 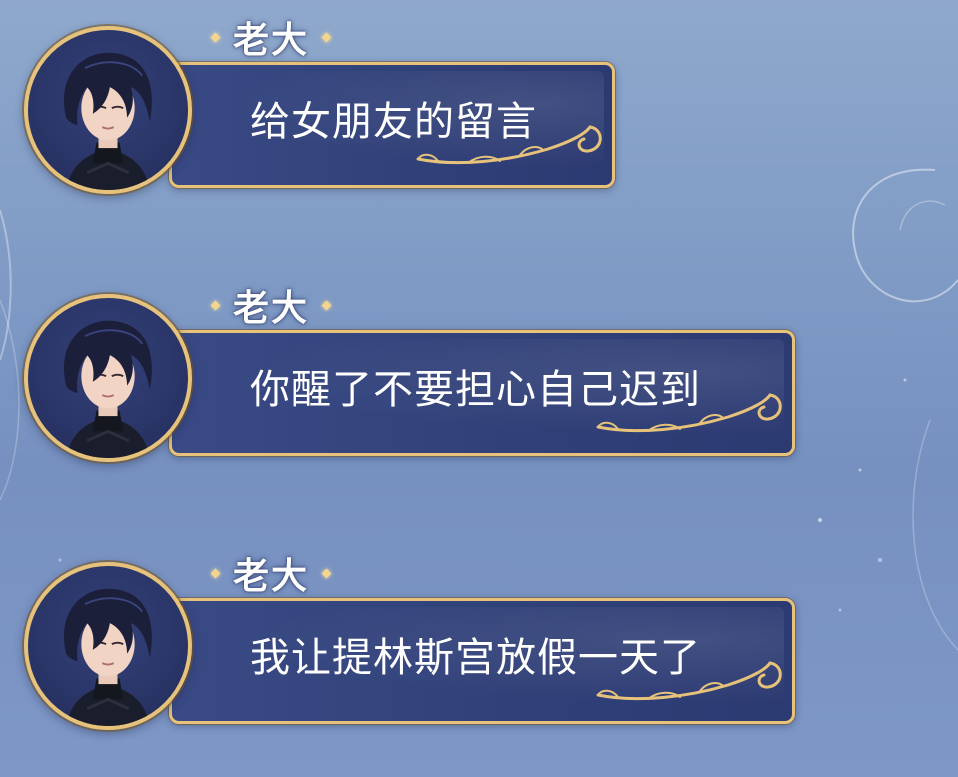 What do you see at coordinates (392, 125) in the screenshot?
I see `message-bubble: 给女朋友的留言` at bounding box center [392, 125].